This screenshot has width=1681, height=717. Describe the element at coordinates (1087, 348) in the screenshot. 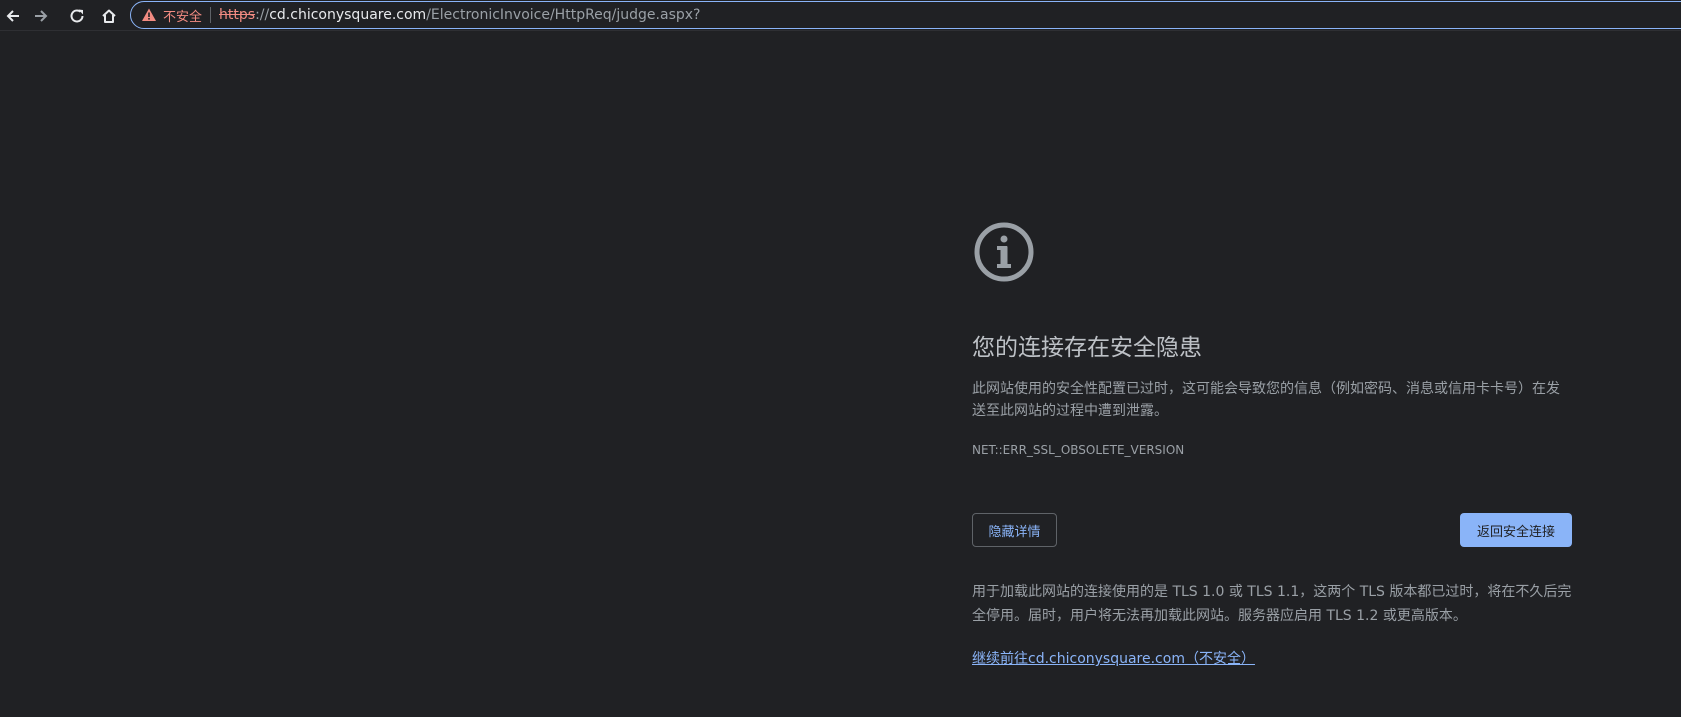

I see `page-title: 您的连接存在安全隐患` at that location.